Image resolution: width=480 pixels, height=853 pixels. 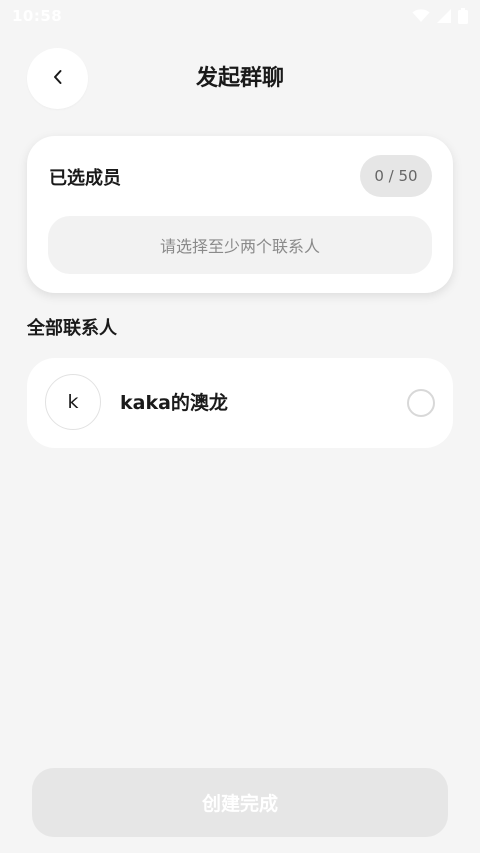 I want to click on all-contacts-title: 全部联系人, so click(x=72, y=328).